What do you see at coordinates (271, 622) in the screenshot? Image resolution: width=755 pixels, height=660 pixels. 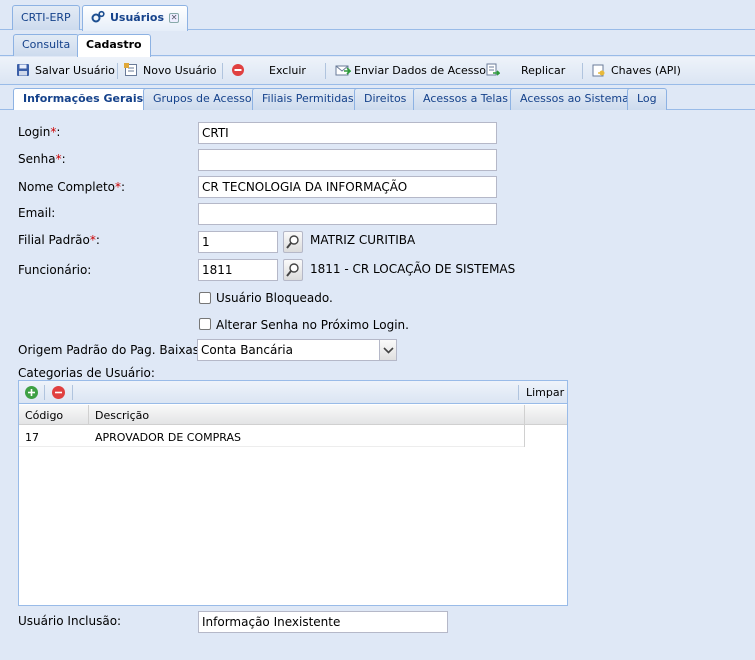 I see `inclusao-value: Informação Inexistente` at bounding box center [271, 622].